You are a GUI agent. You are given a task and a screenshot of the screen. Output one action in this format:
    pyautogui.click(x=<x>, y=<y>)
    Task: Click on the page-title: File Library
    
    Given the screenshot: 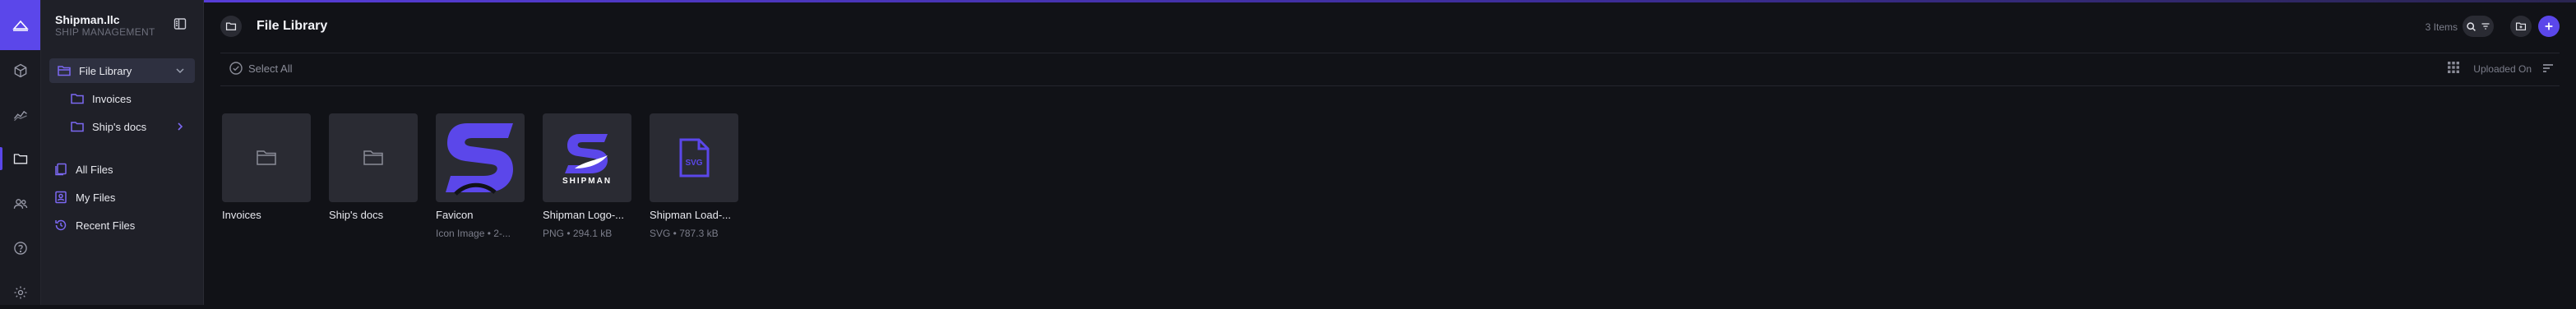 What is the action you would take?
    pyautogui.click(x=292, y=26)
    